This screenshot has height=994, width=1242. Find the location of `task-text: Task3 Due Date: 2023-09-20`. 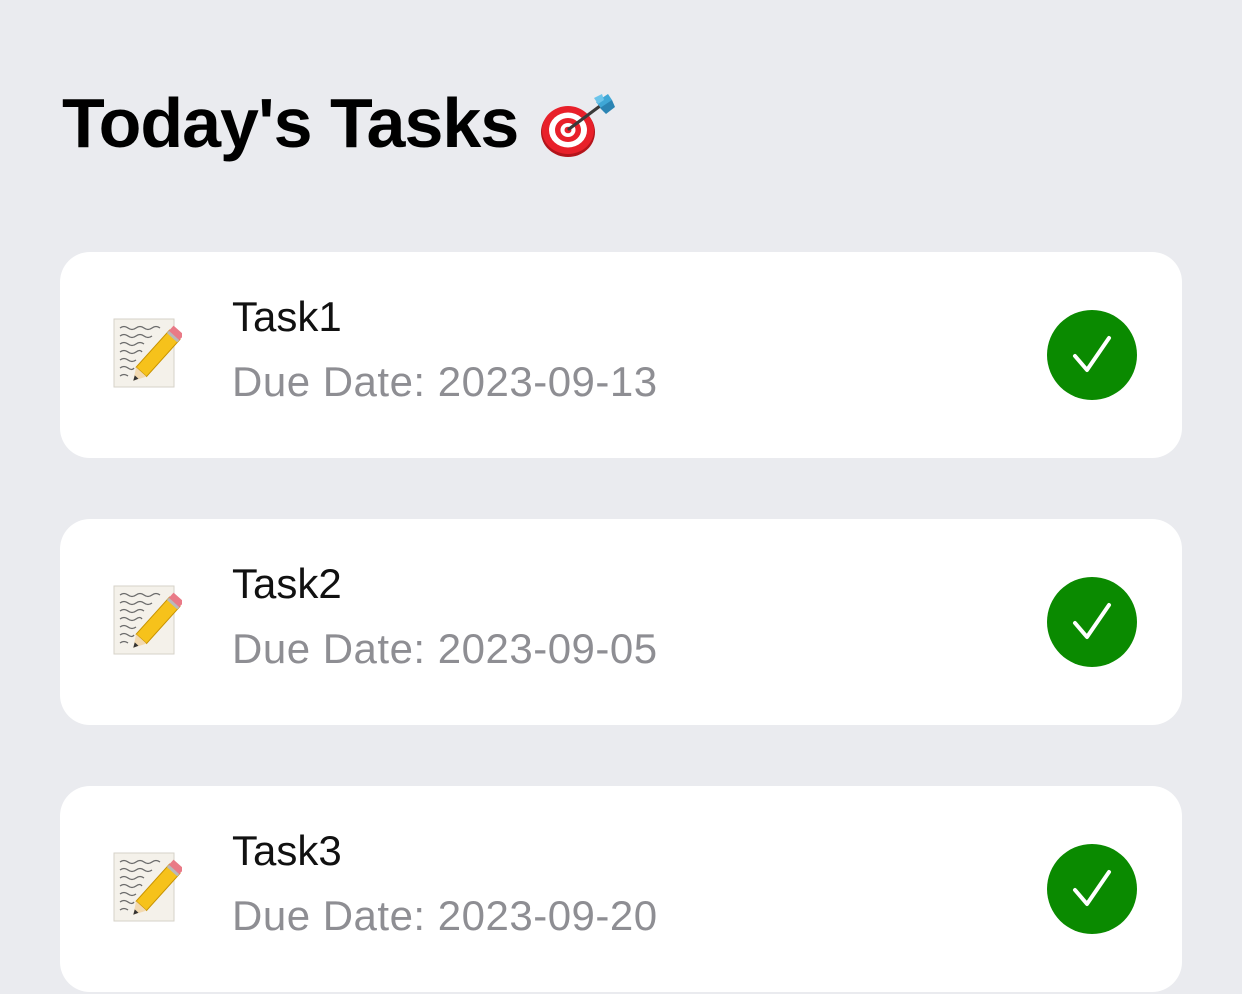

task-text: Task3 Due Date: 2023-09-20 is located at coordinates (445, 883).